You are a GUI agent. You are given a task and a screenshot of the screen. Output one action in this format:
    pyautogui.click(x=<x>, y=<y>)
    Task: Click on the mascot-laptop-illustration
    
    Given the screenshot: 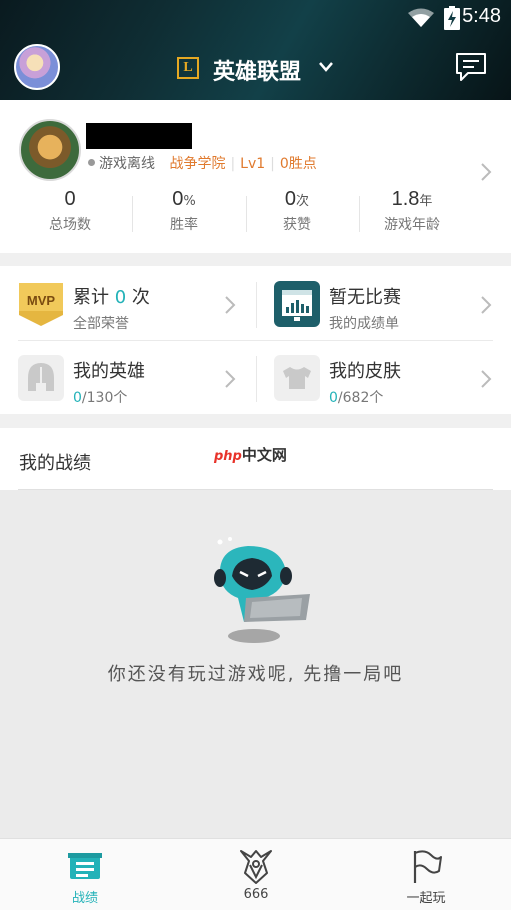 What is the action you would take?
    pyautogui.click(x=262, y=590)
    